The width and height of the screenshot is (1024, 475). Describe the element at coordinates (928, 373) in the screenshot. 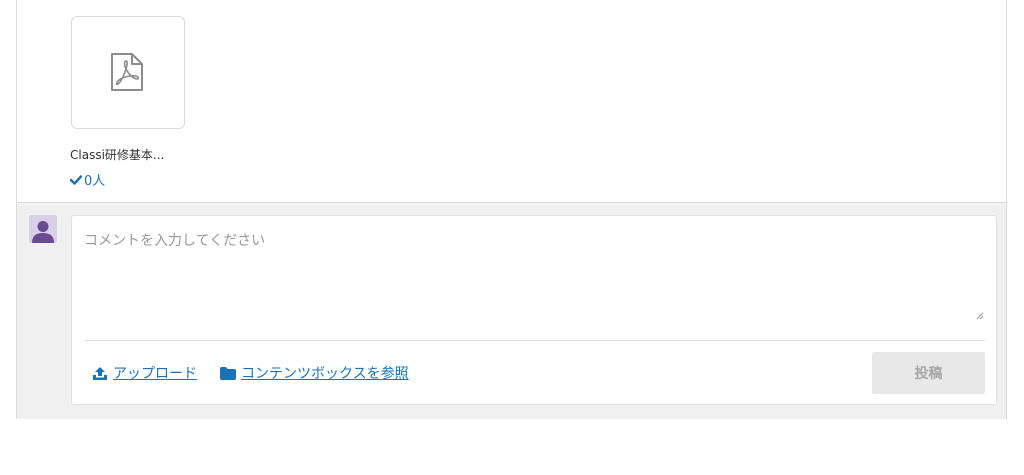

I see `post-button: 投稿` at that location.